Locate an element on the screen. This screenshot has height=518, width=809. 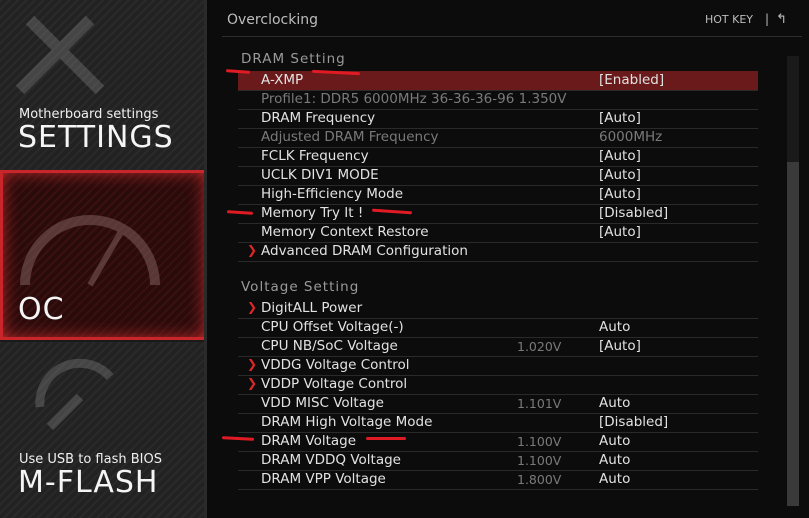
setting-row: Memory Try It ! [Disabled] is located at coordinates (498, 214).